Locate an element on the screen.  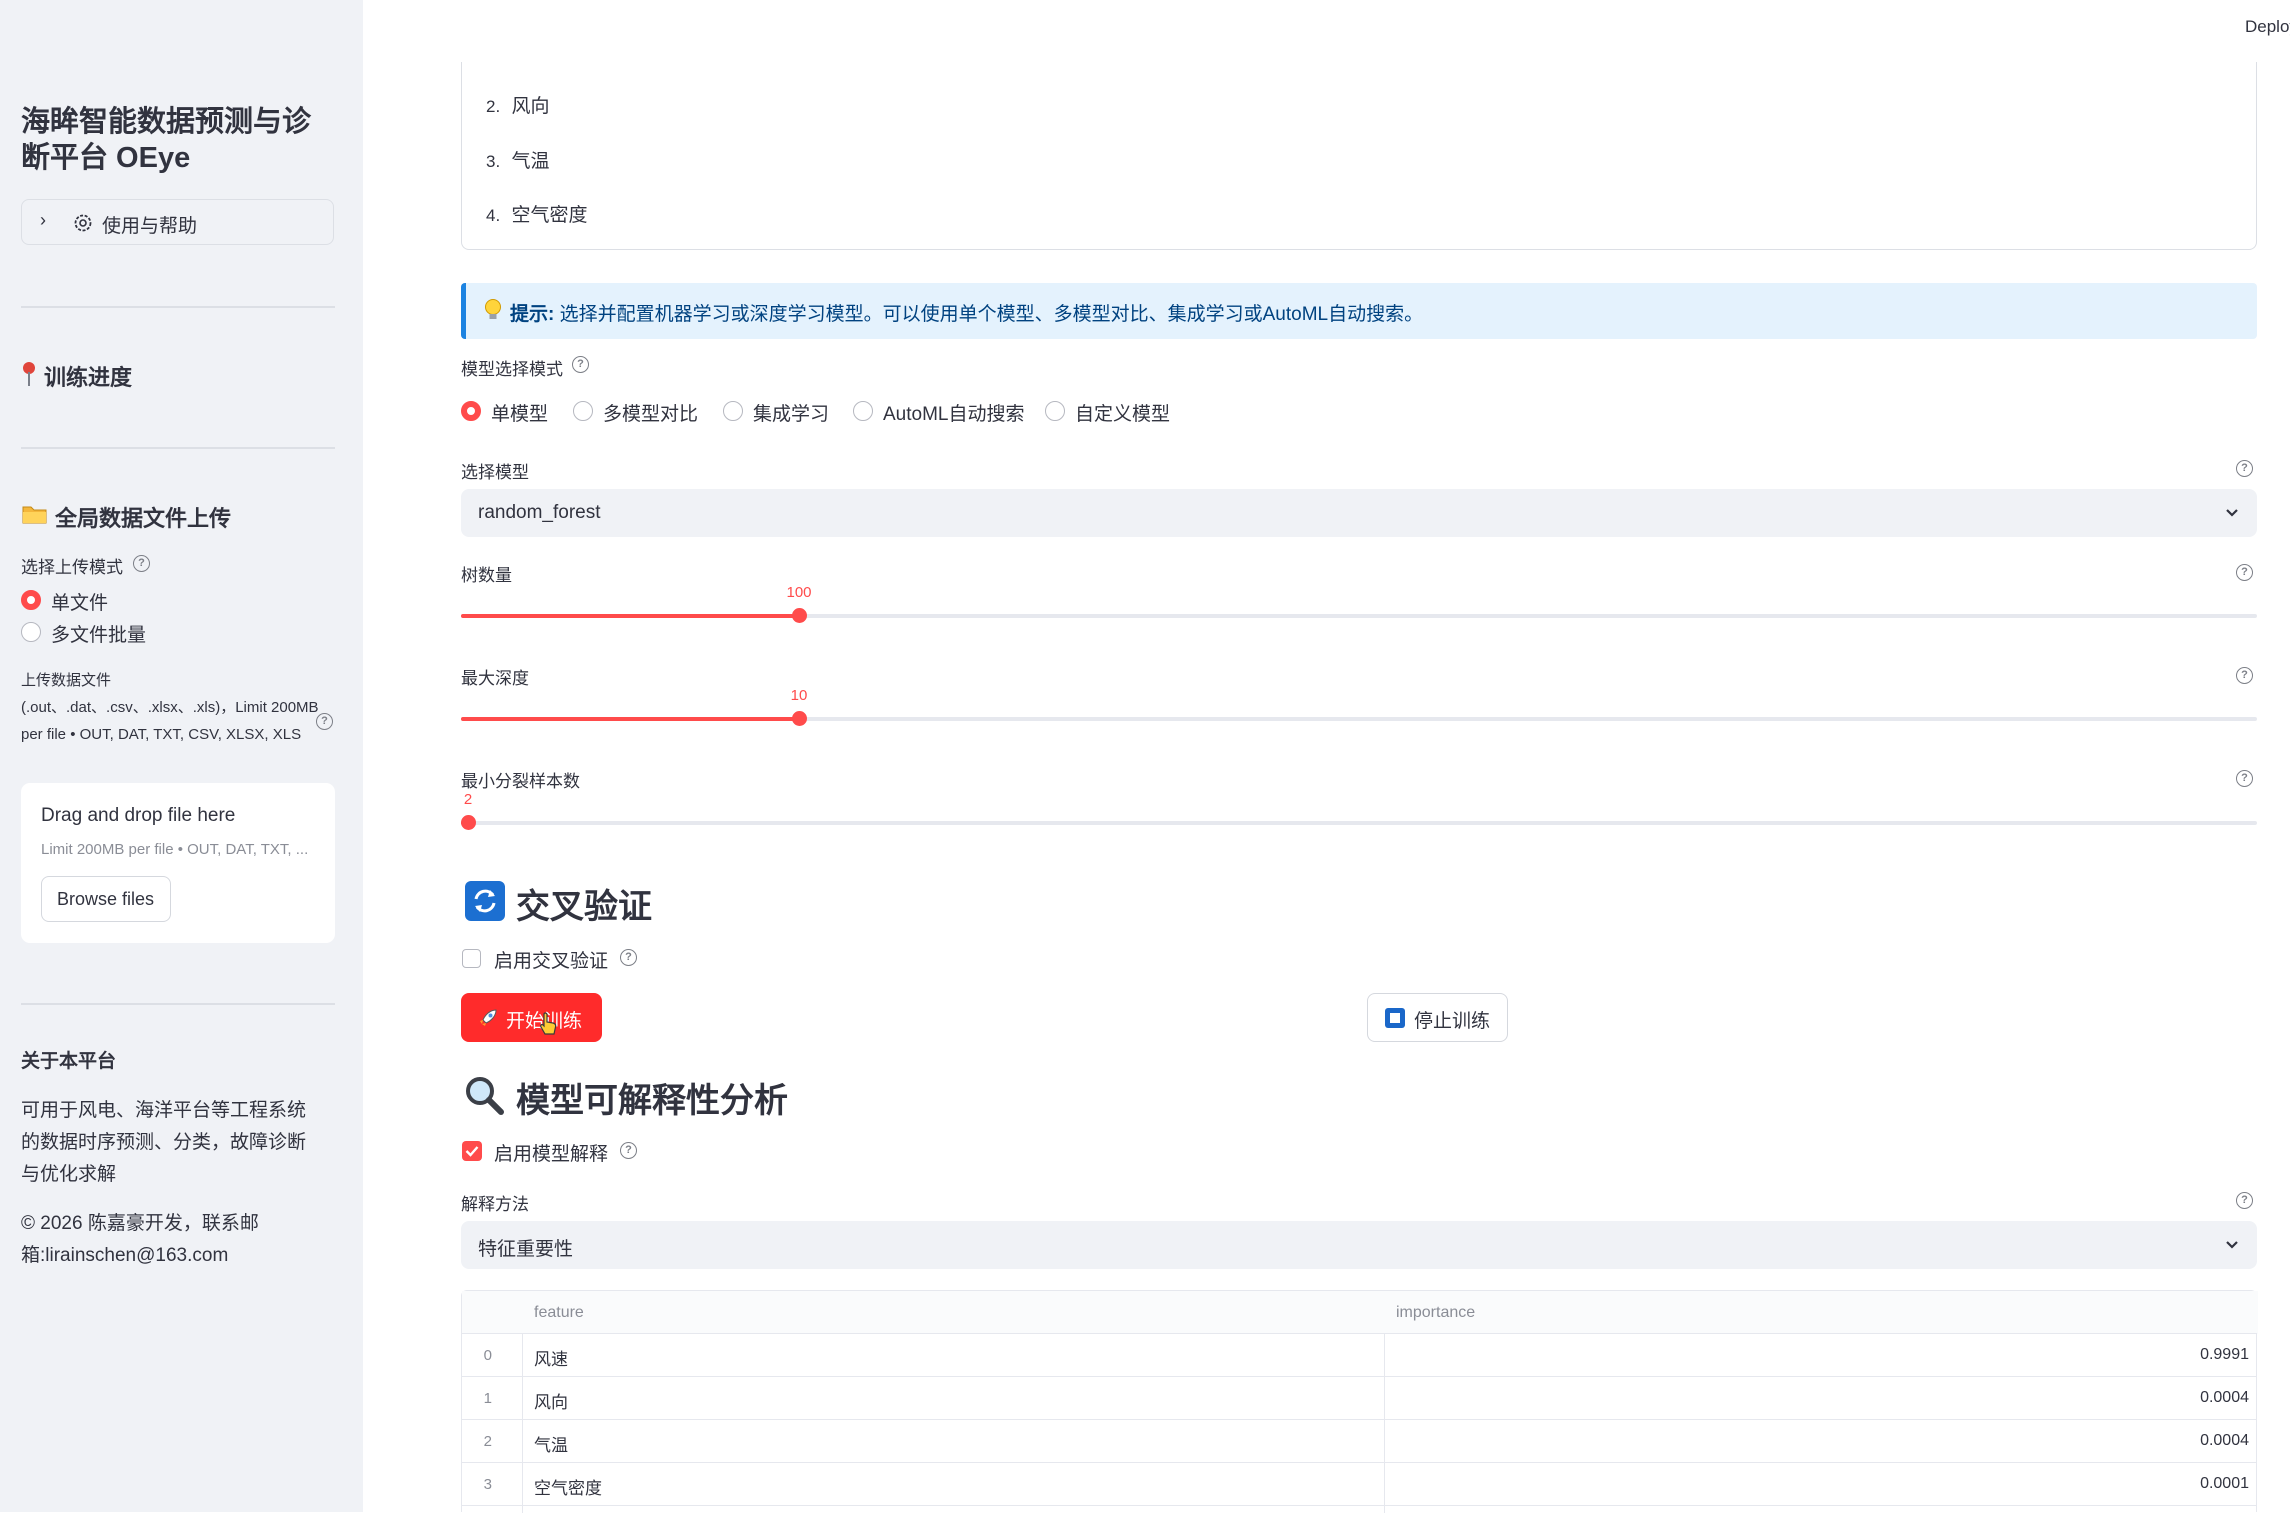
browse-files-button: Browse files is located at coordinates (106, 899).